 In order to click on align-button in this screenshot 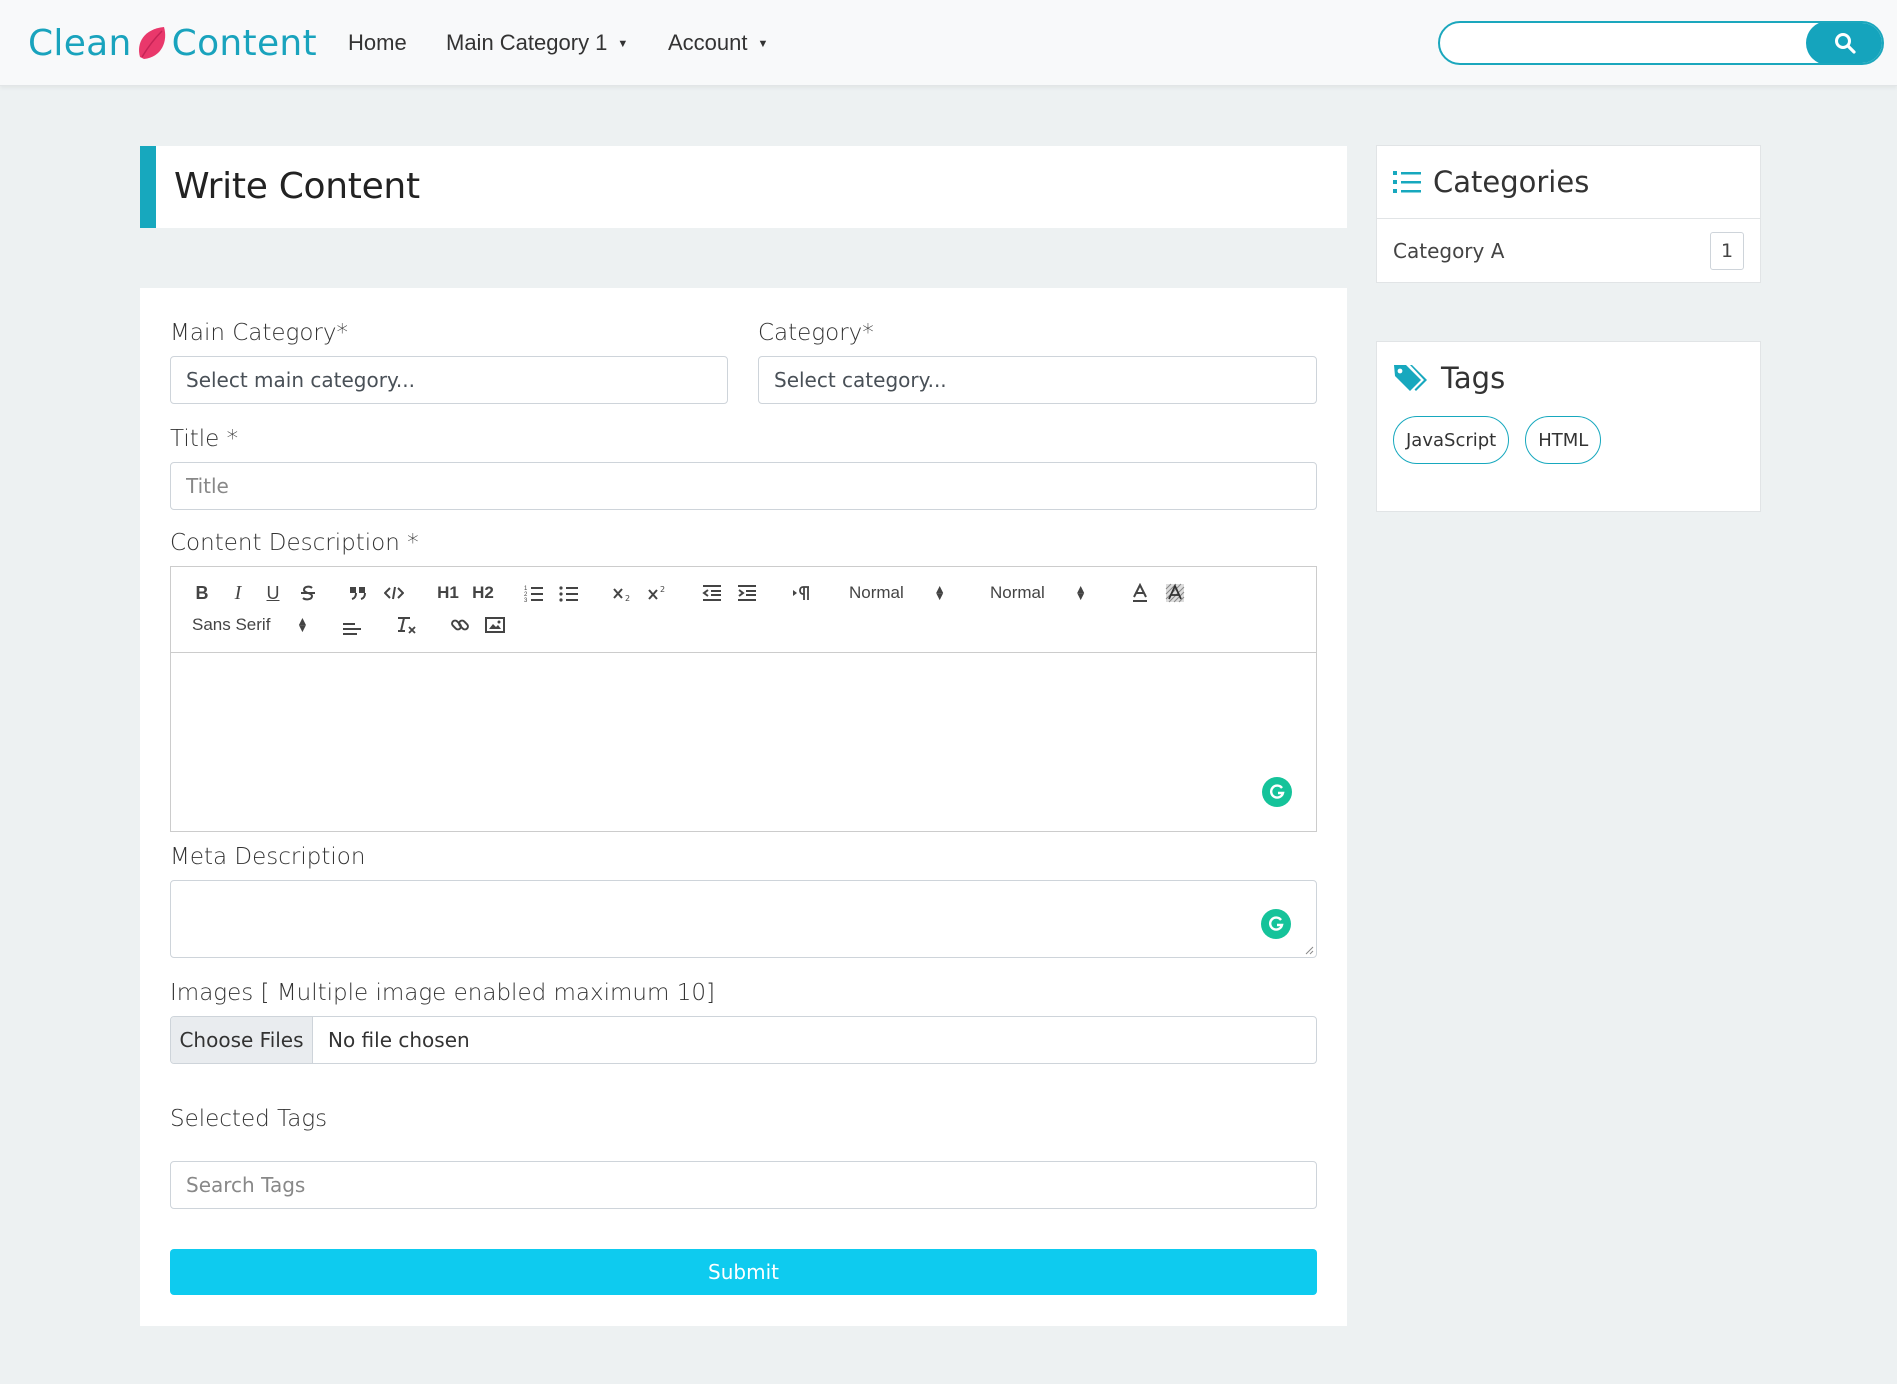, I will do `click(352, 627)`.